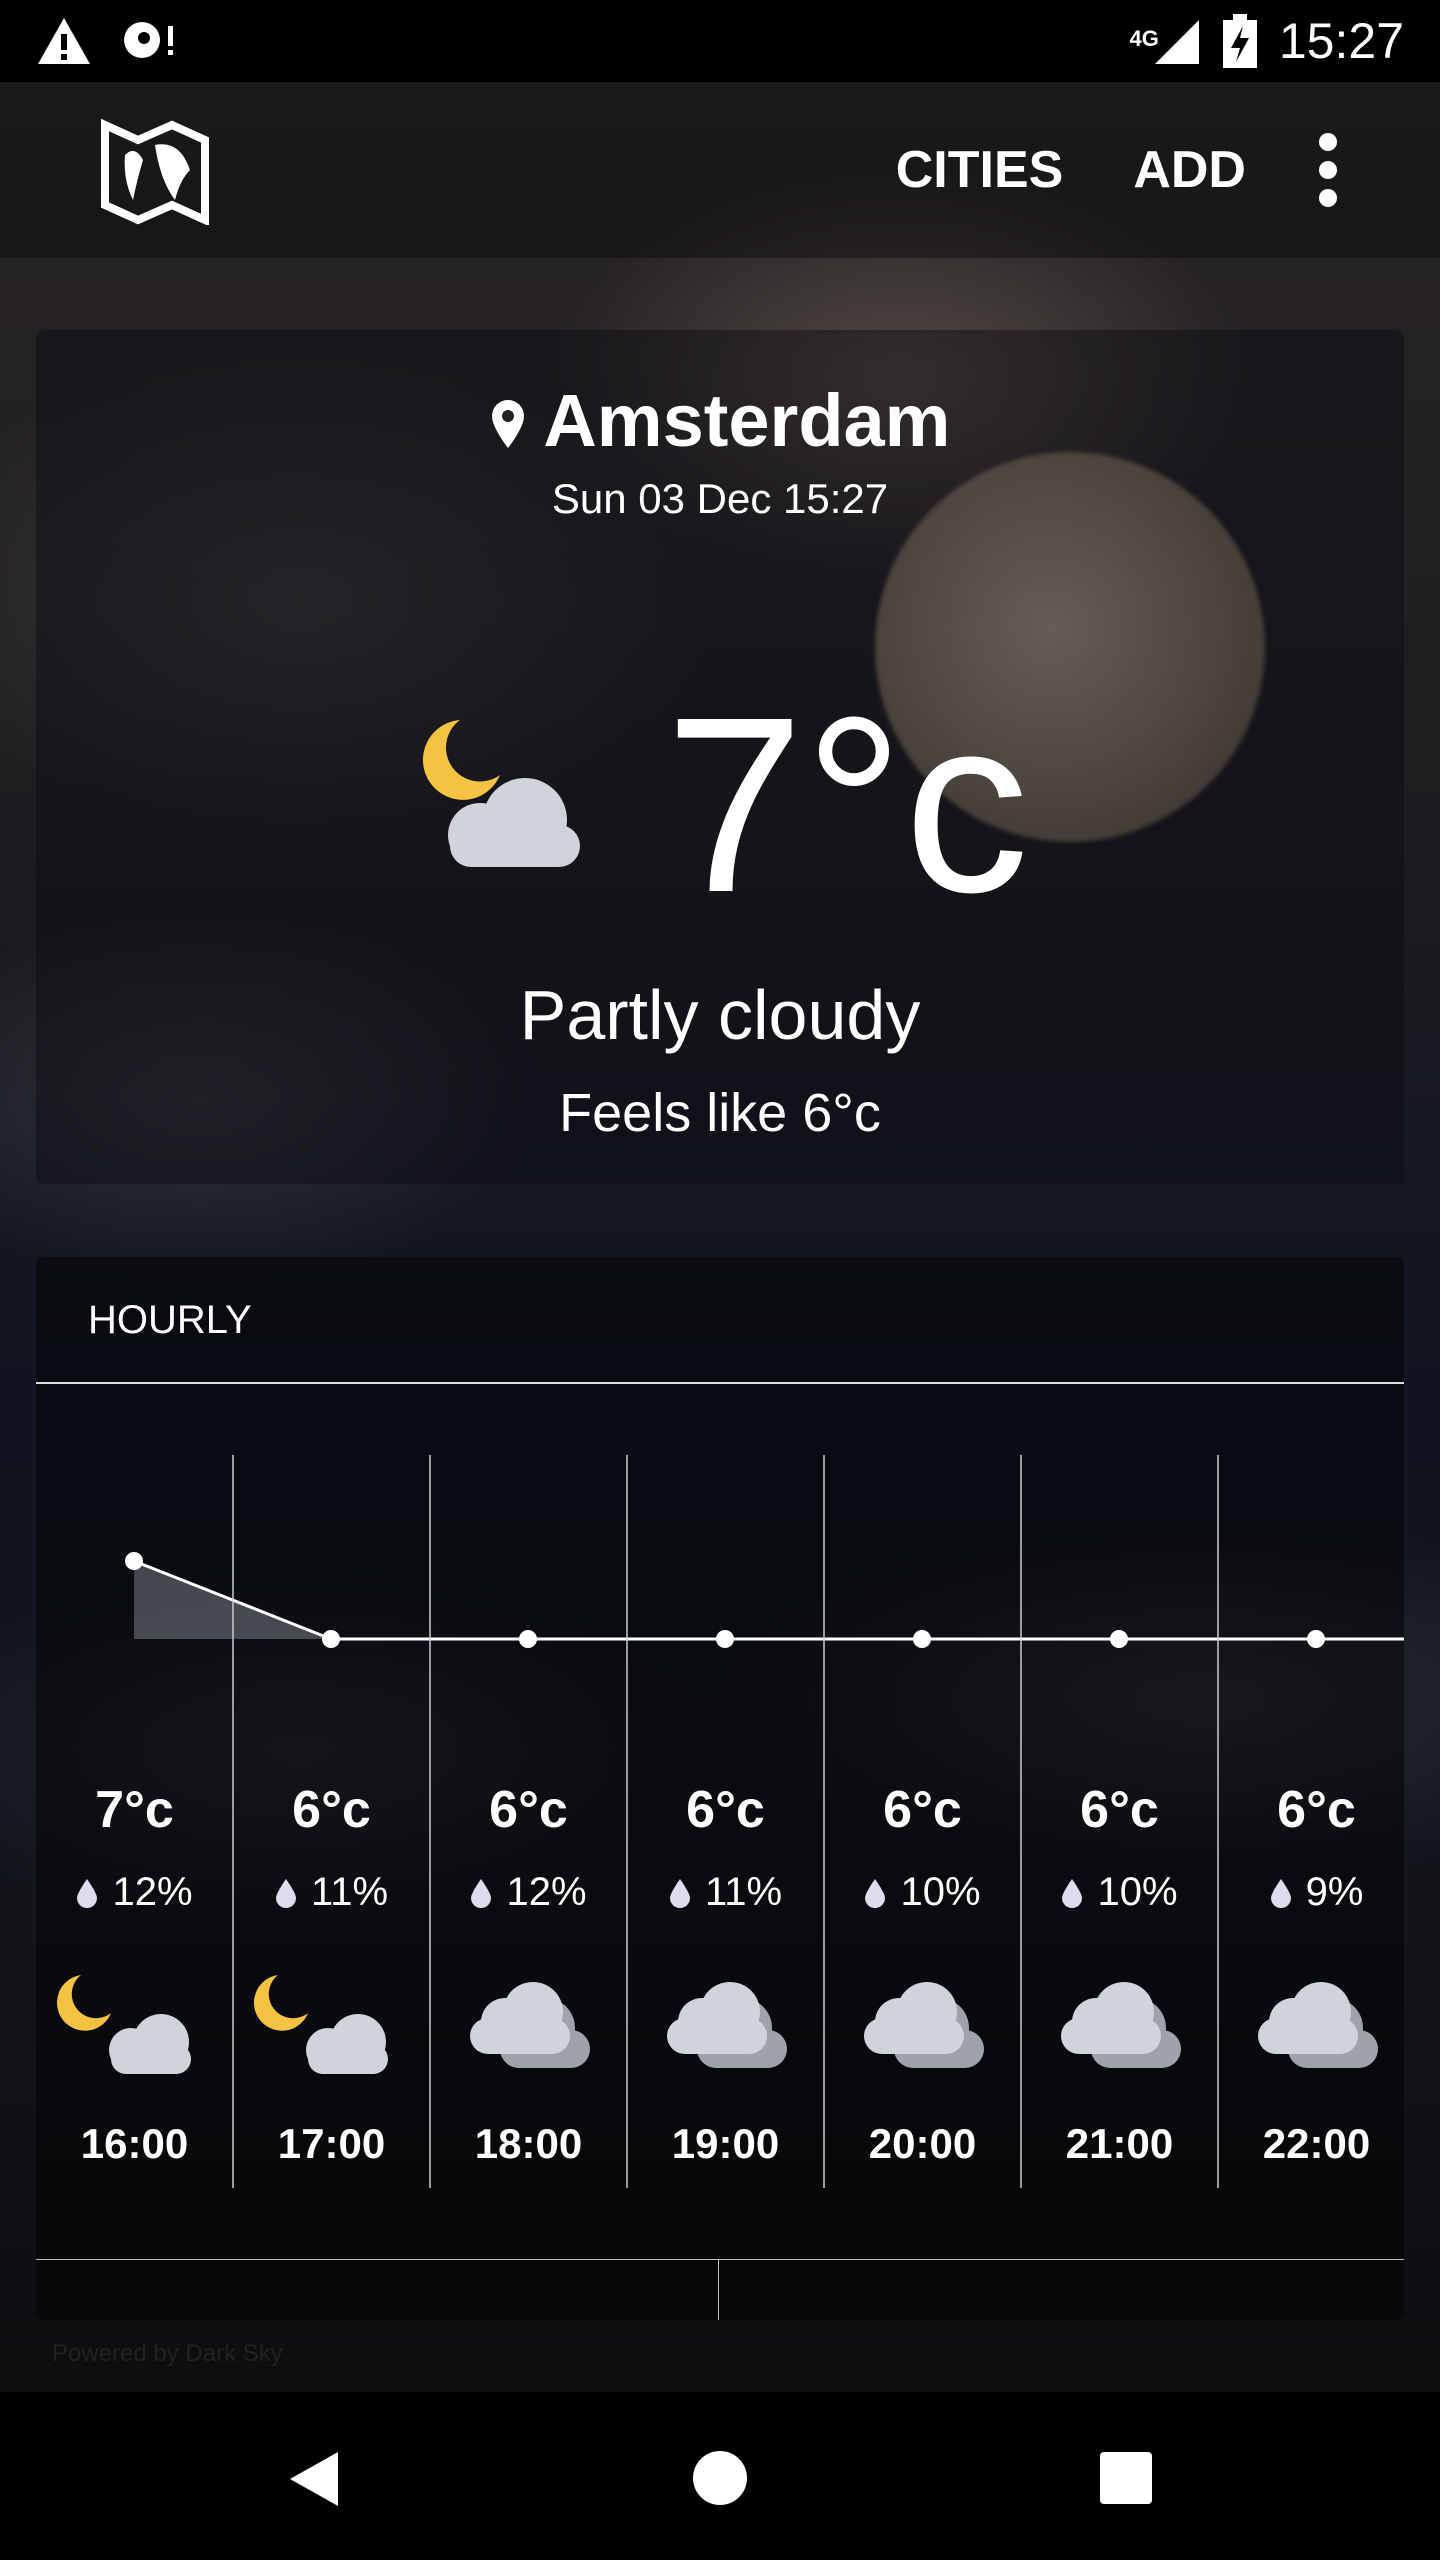 The height and width of the screenshot is (2560, 1440). What do you see at coordinates (1316, 2143) in the screenshot?
I see `hourly-time: 22:00` at bounding box center [1316, 2143].